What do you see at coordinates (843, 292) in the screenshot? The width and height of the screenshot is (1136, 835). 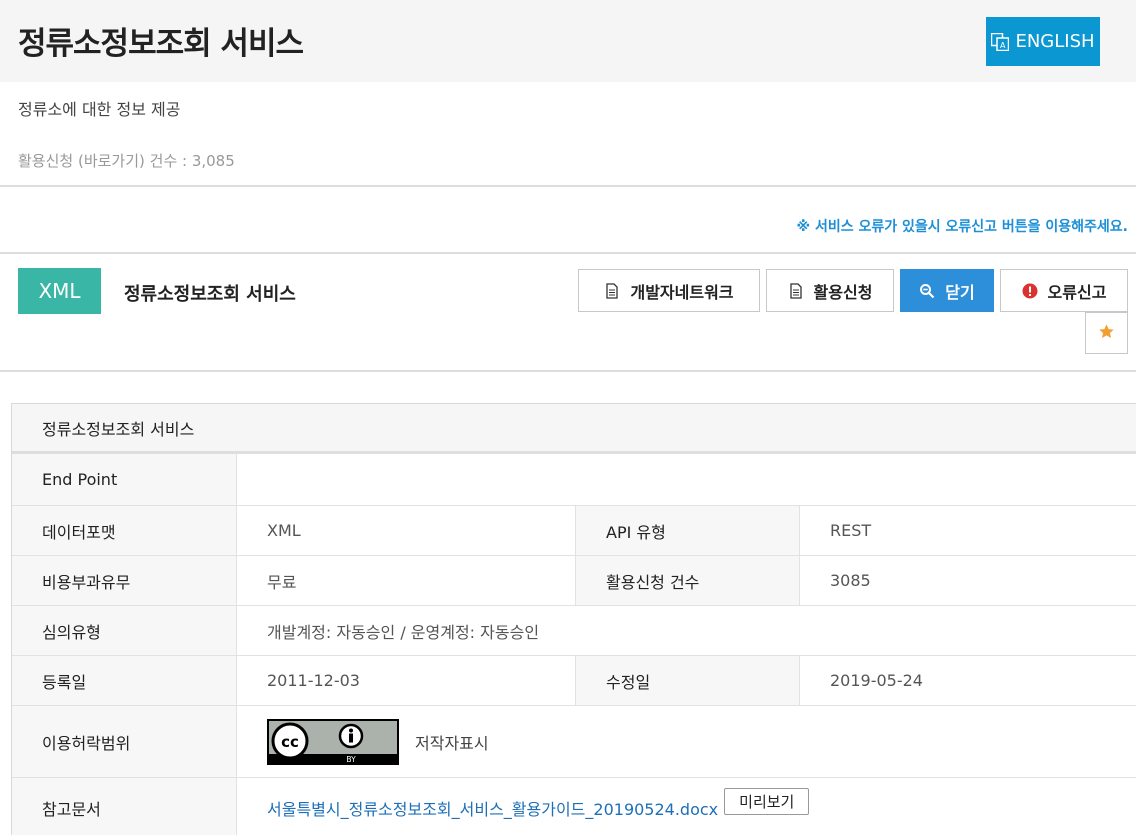 I see `apply-label: 활용신청` at bounding box center [843, 292].